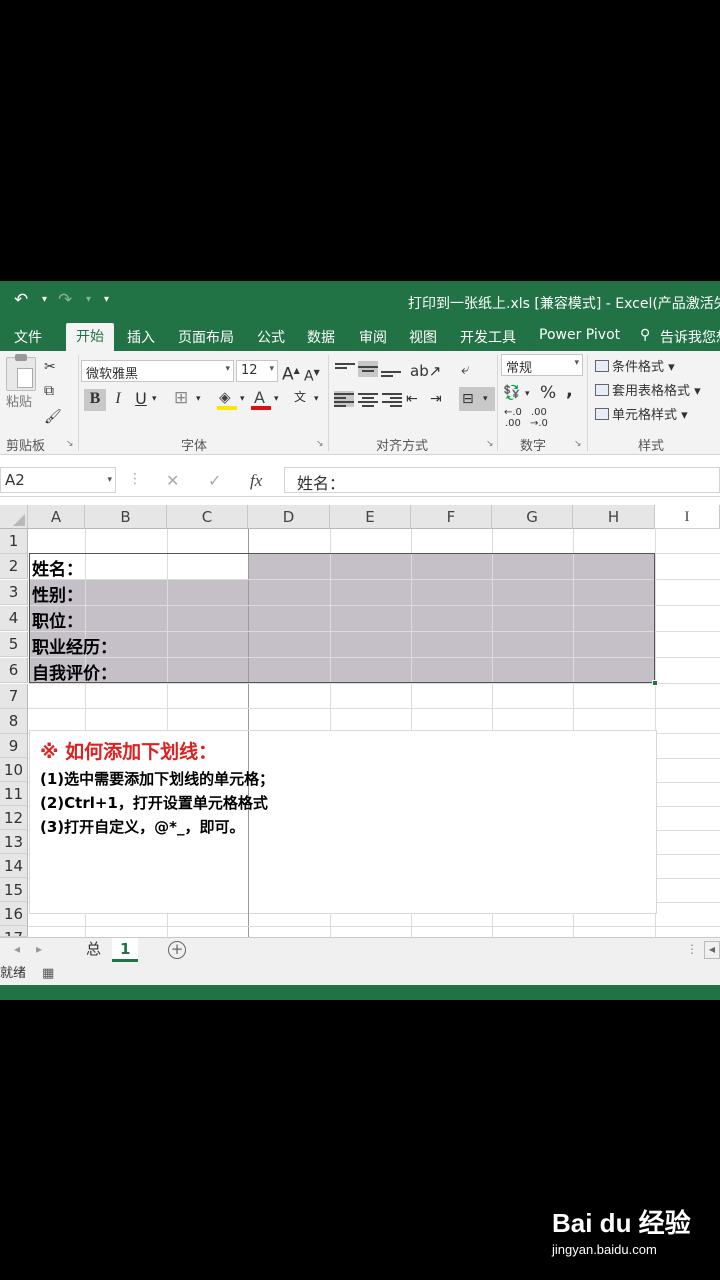  Describe the element at coordinates (50, 367) in the screenshot. I see `cut-icon: ✂` at that location.